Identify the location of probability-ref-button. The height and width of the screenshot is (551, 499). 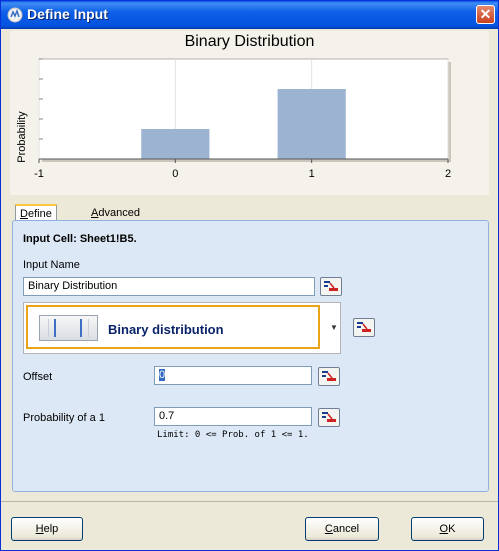
(329, 417).